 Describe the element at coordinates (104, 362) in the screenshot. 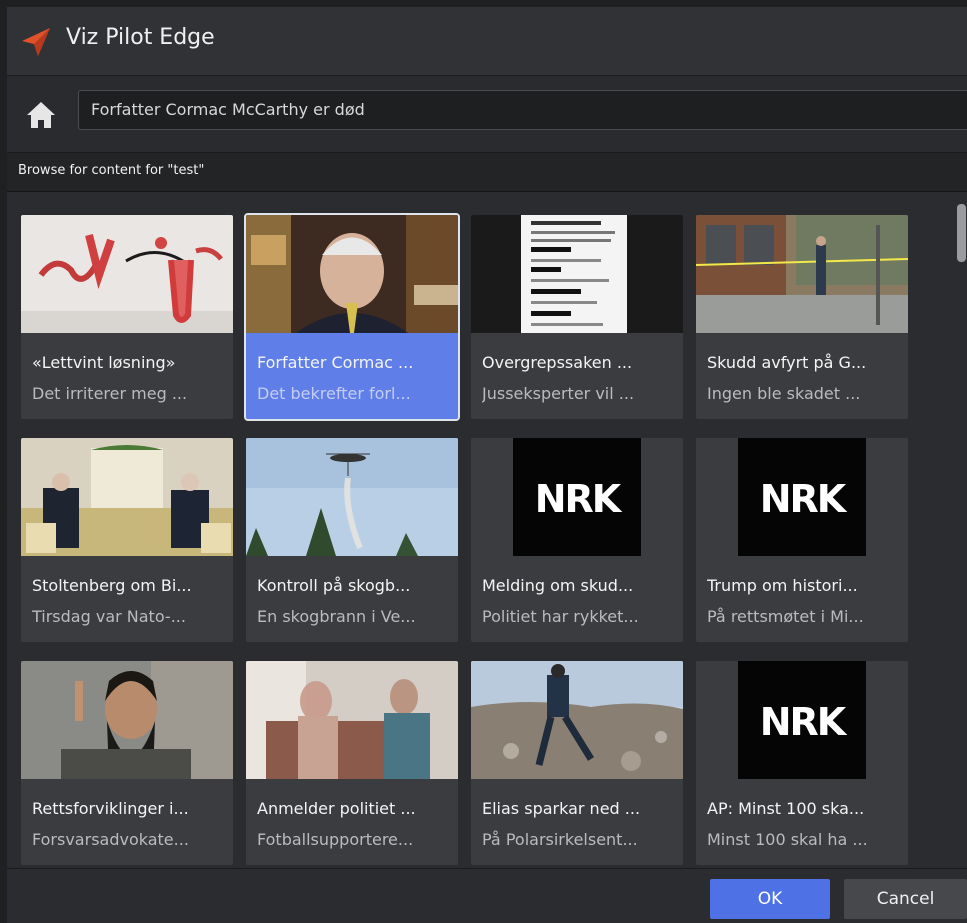

I see `card-title: «Lettvint løsning»` at that location.